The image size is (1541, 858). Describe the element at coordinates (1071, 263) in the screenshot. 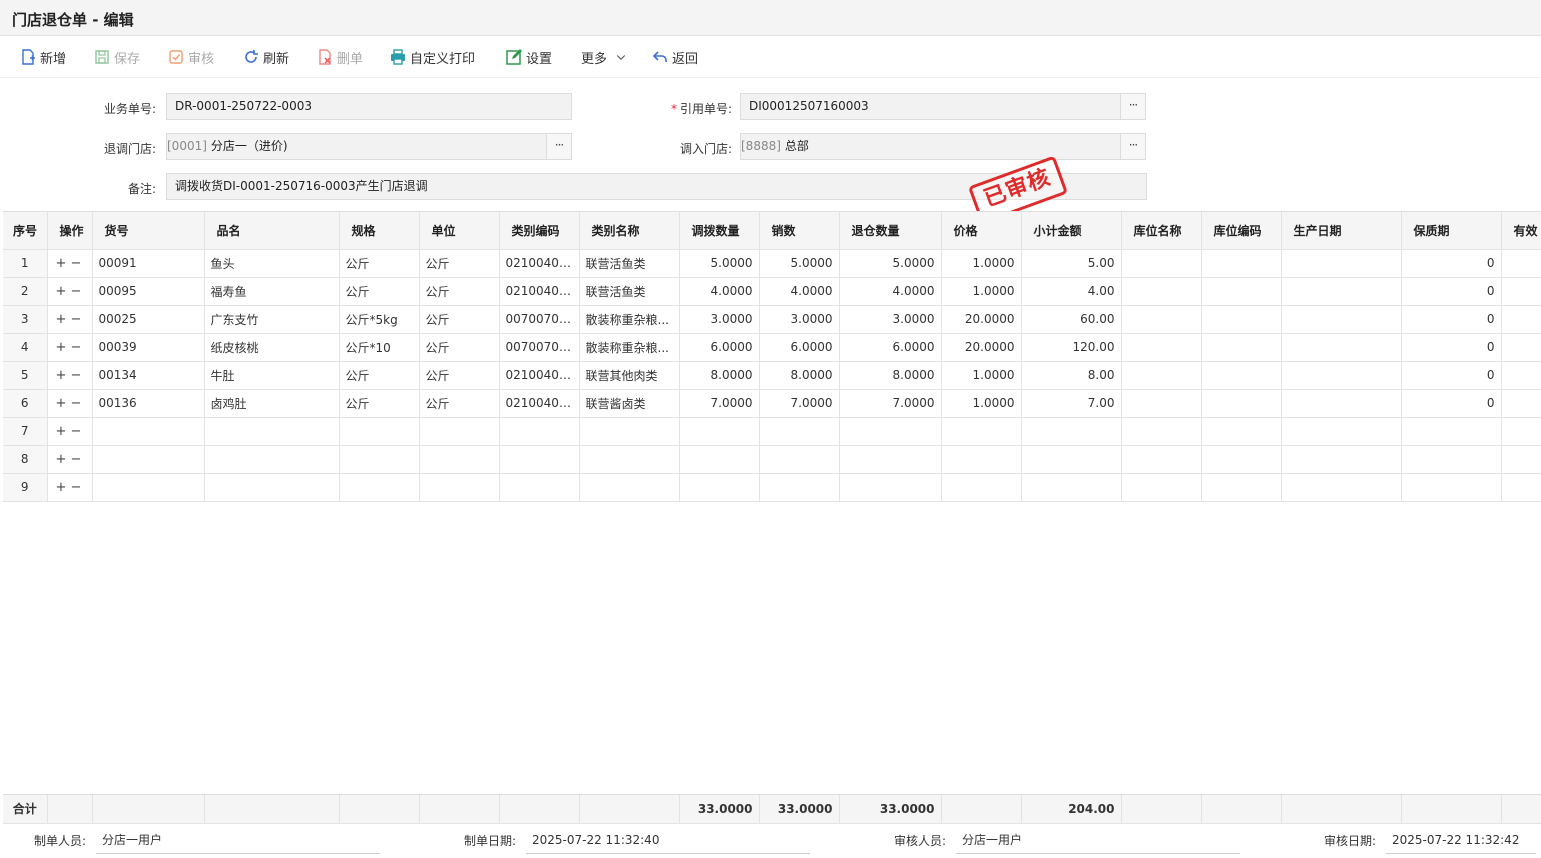

I see `cell-subtotal: 5.00` at that location.